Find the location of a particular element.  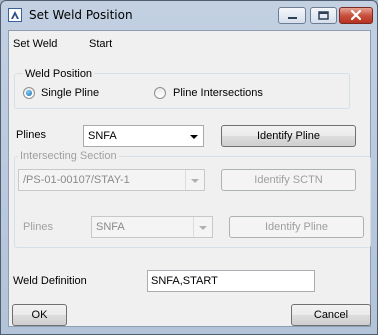

plines-dropdown: SNFA is located at coordinates (143, 136).